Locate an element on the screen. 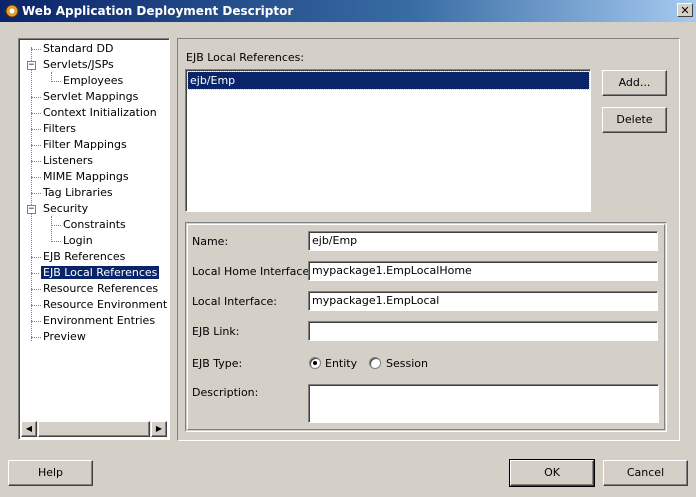 The image size is (696, 497). tree-item-tag-libraries: Tag Libraries is located at coordinates (78, 193).